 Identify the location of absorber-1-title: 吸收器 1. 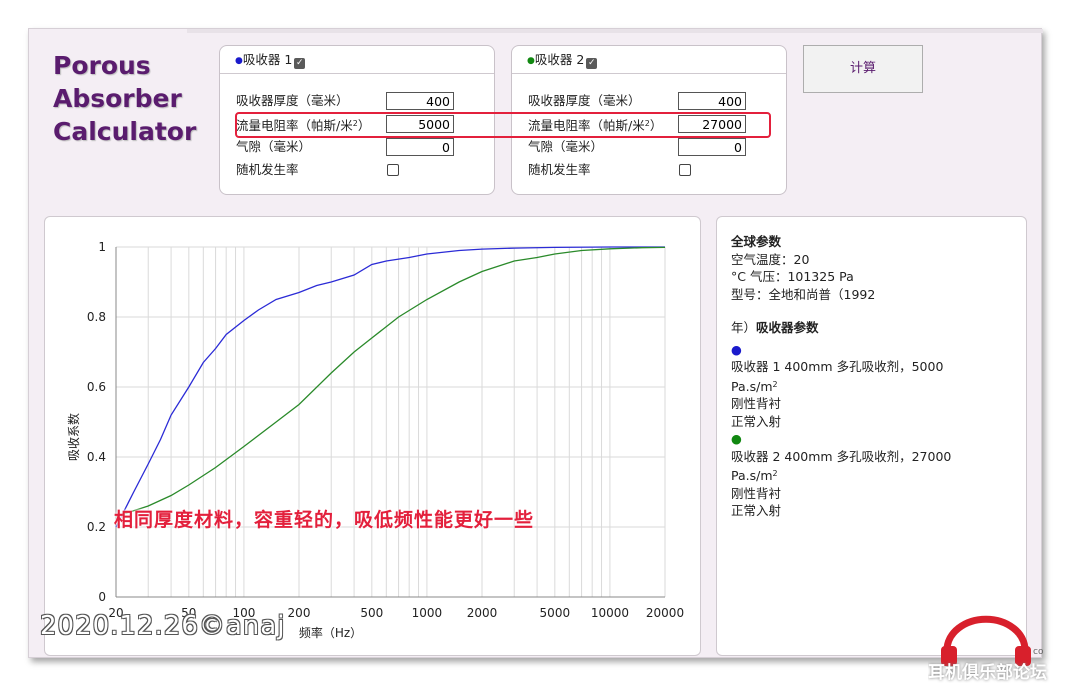
(267, 59).